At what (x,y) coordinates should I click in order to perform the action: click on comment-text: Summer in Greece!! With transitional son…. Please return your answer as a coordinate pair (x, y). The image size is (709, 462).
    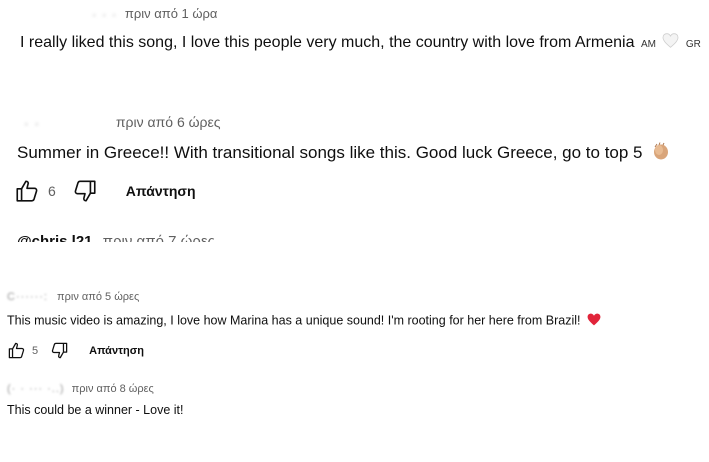
    Looking at the image, I should click on (344, 153).